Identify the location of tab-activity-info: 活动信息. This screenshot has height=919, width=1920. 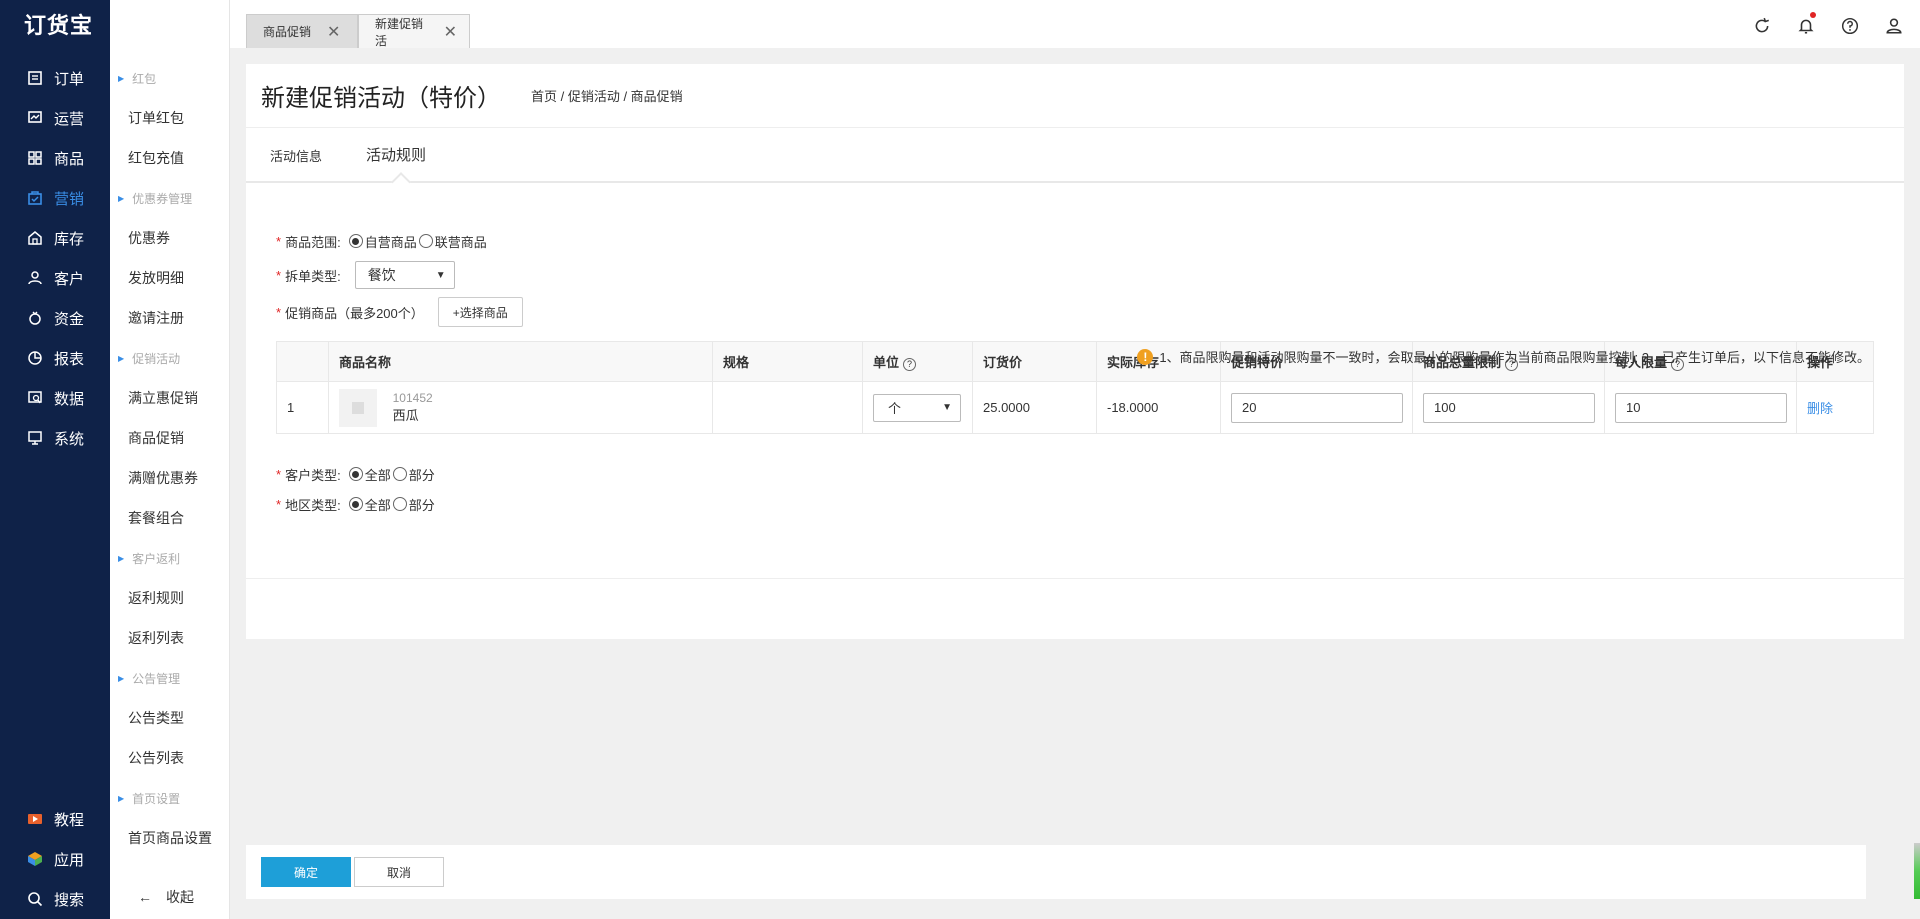
(296, 163).